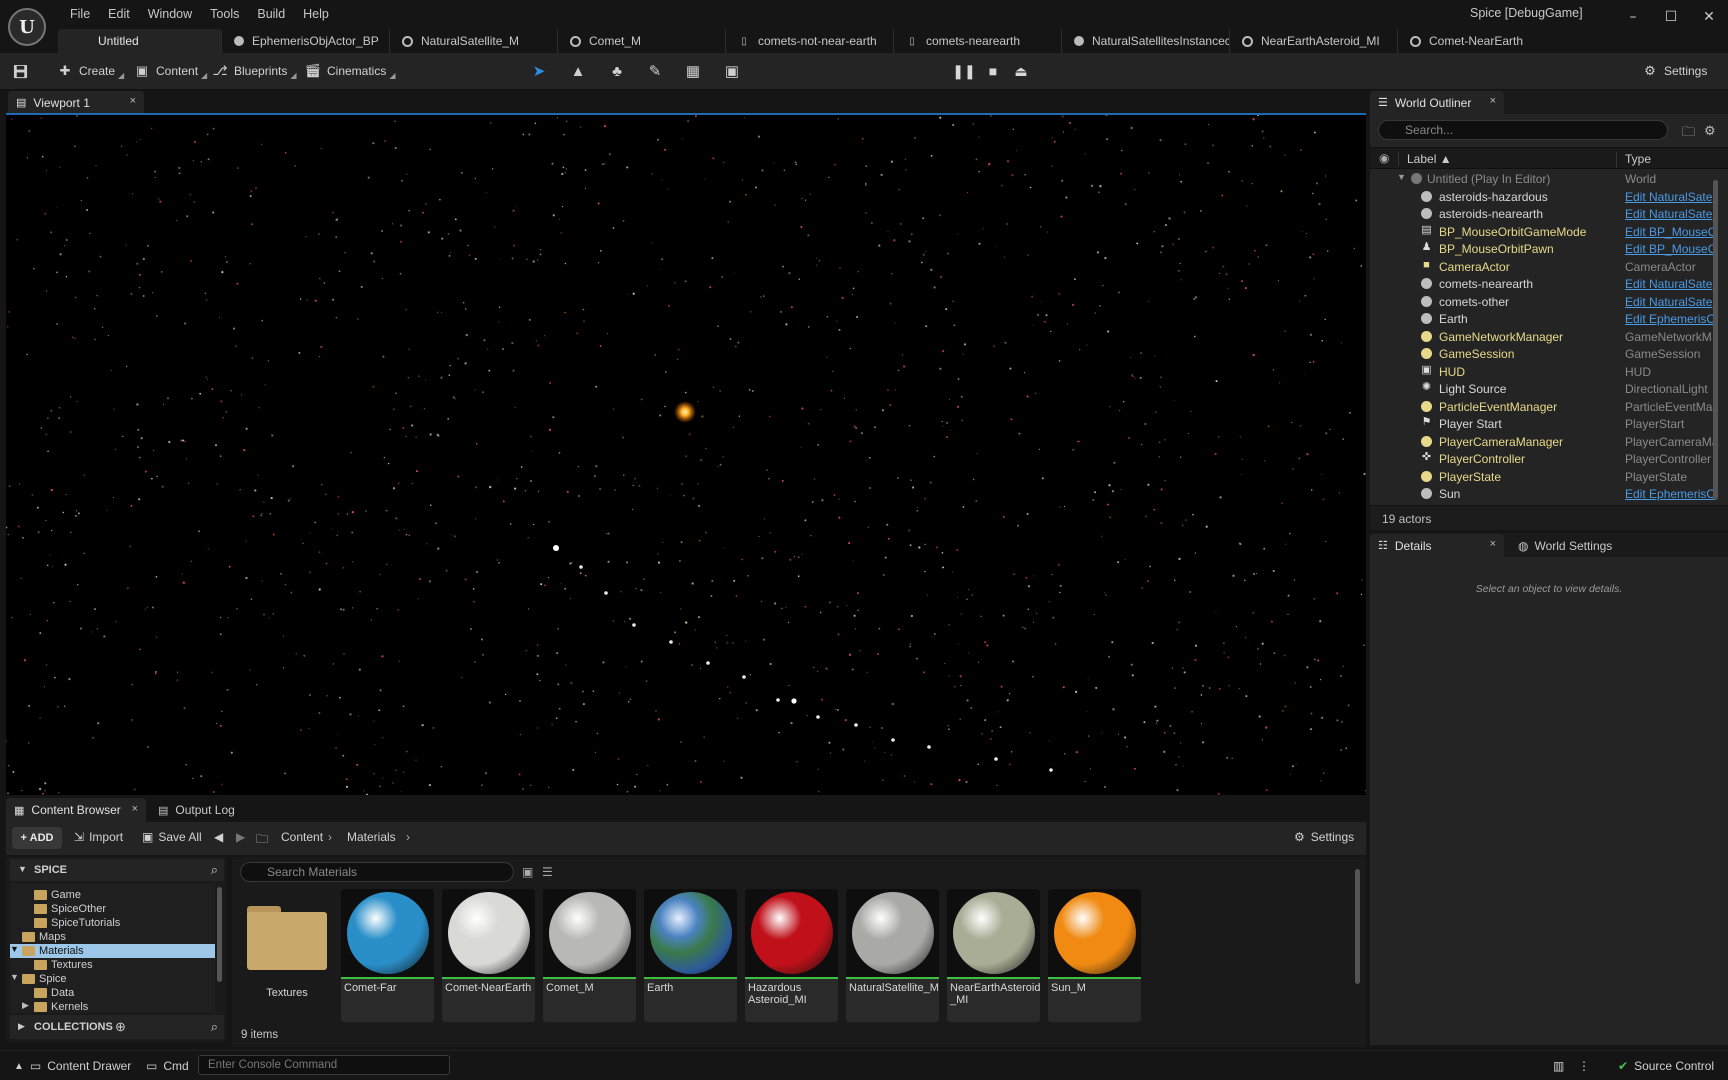  What do you see at coordinates (112, 895) in the screenshot?
I see `tree-item: Game` at bounding box center [112, 895].